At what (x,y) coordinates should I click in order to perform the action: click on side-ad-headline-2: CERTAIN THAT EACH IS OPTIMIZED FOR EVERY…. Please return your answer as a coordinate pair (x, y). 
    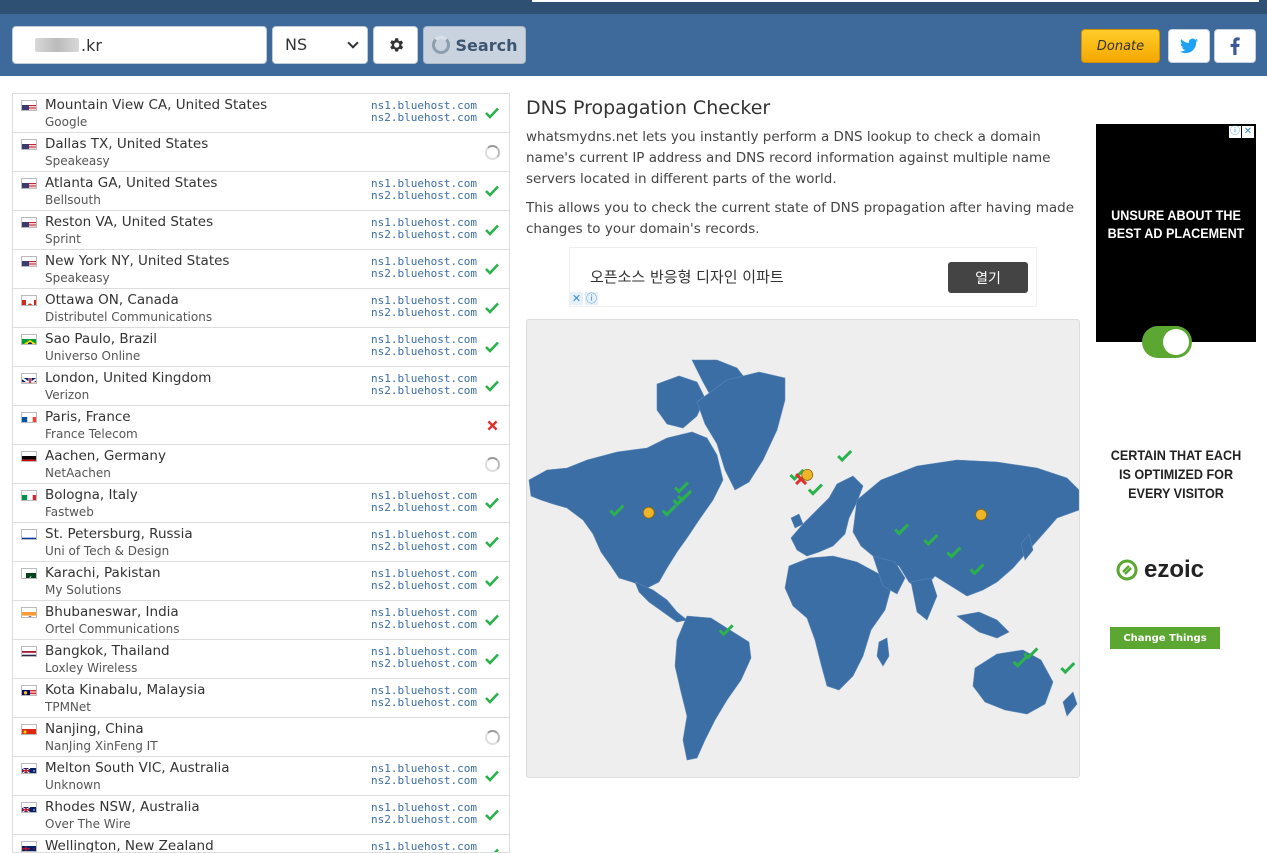
    Looking at the image, I should click on (1176, 474).